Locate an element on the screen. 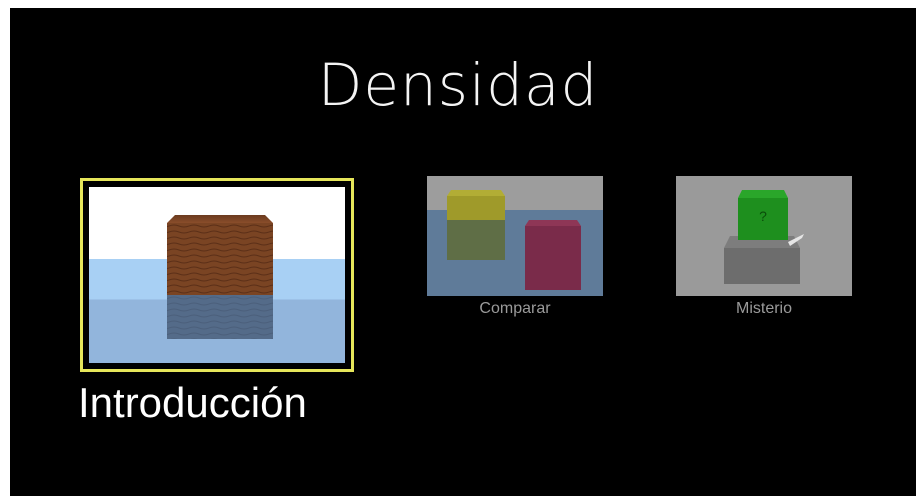  screen-button-comparar: Comparar is located at coordinates (515, 246).